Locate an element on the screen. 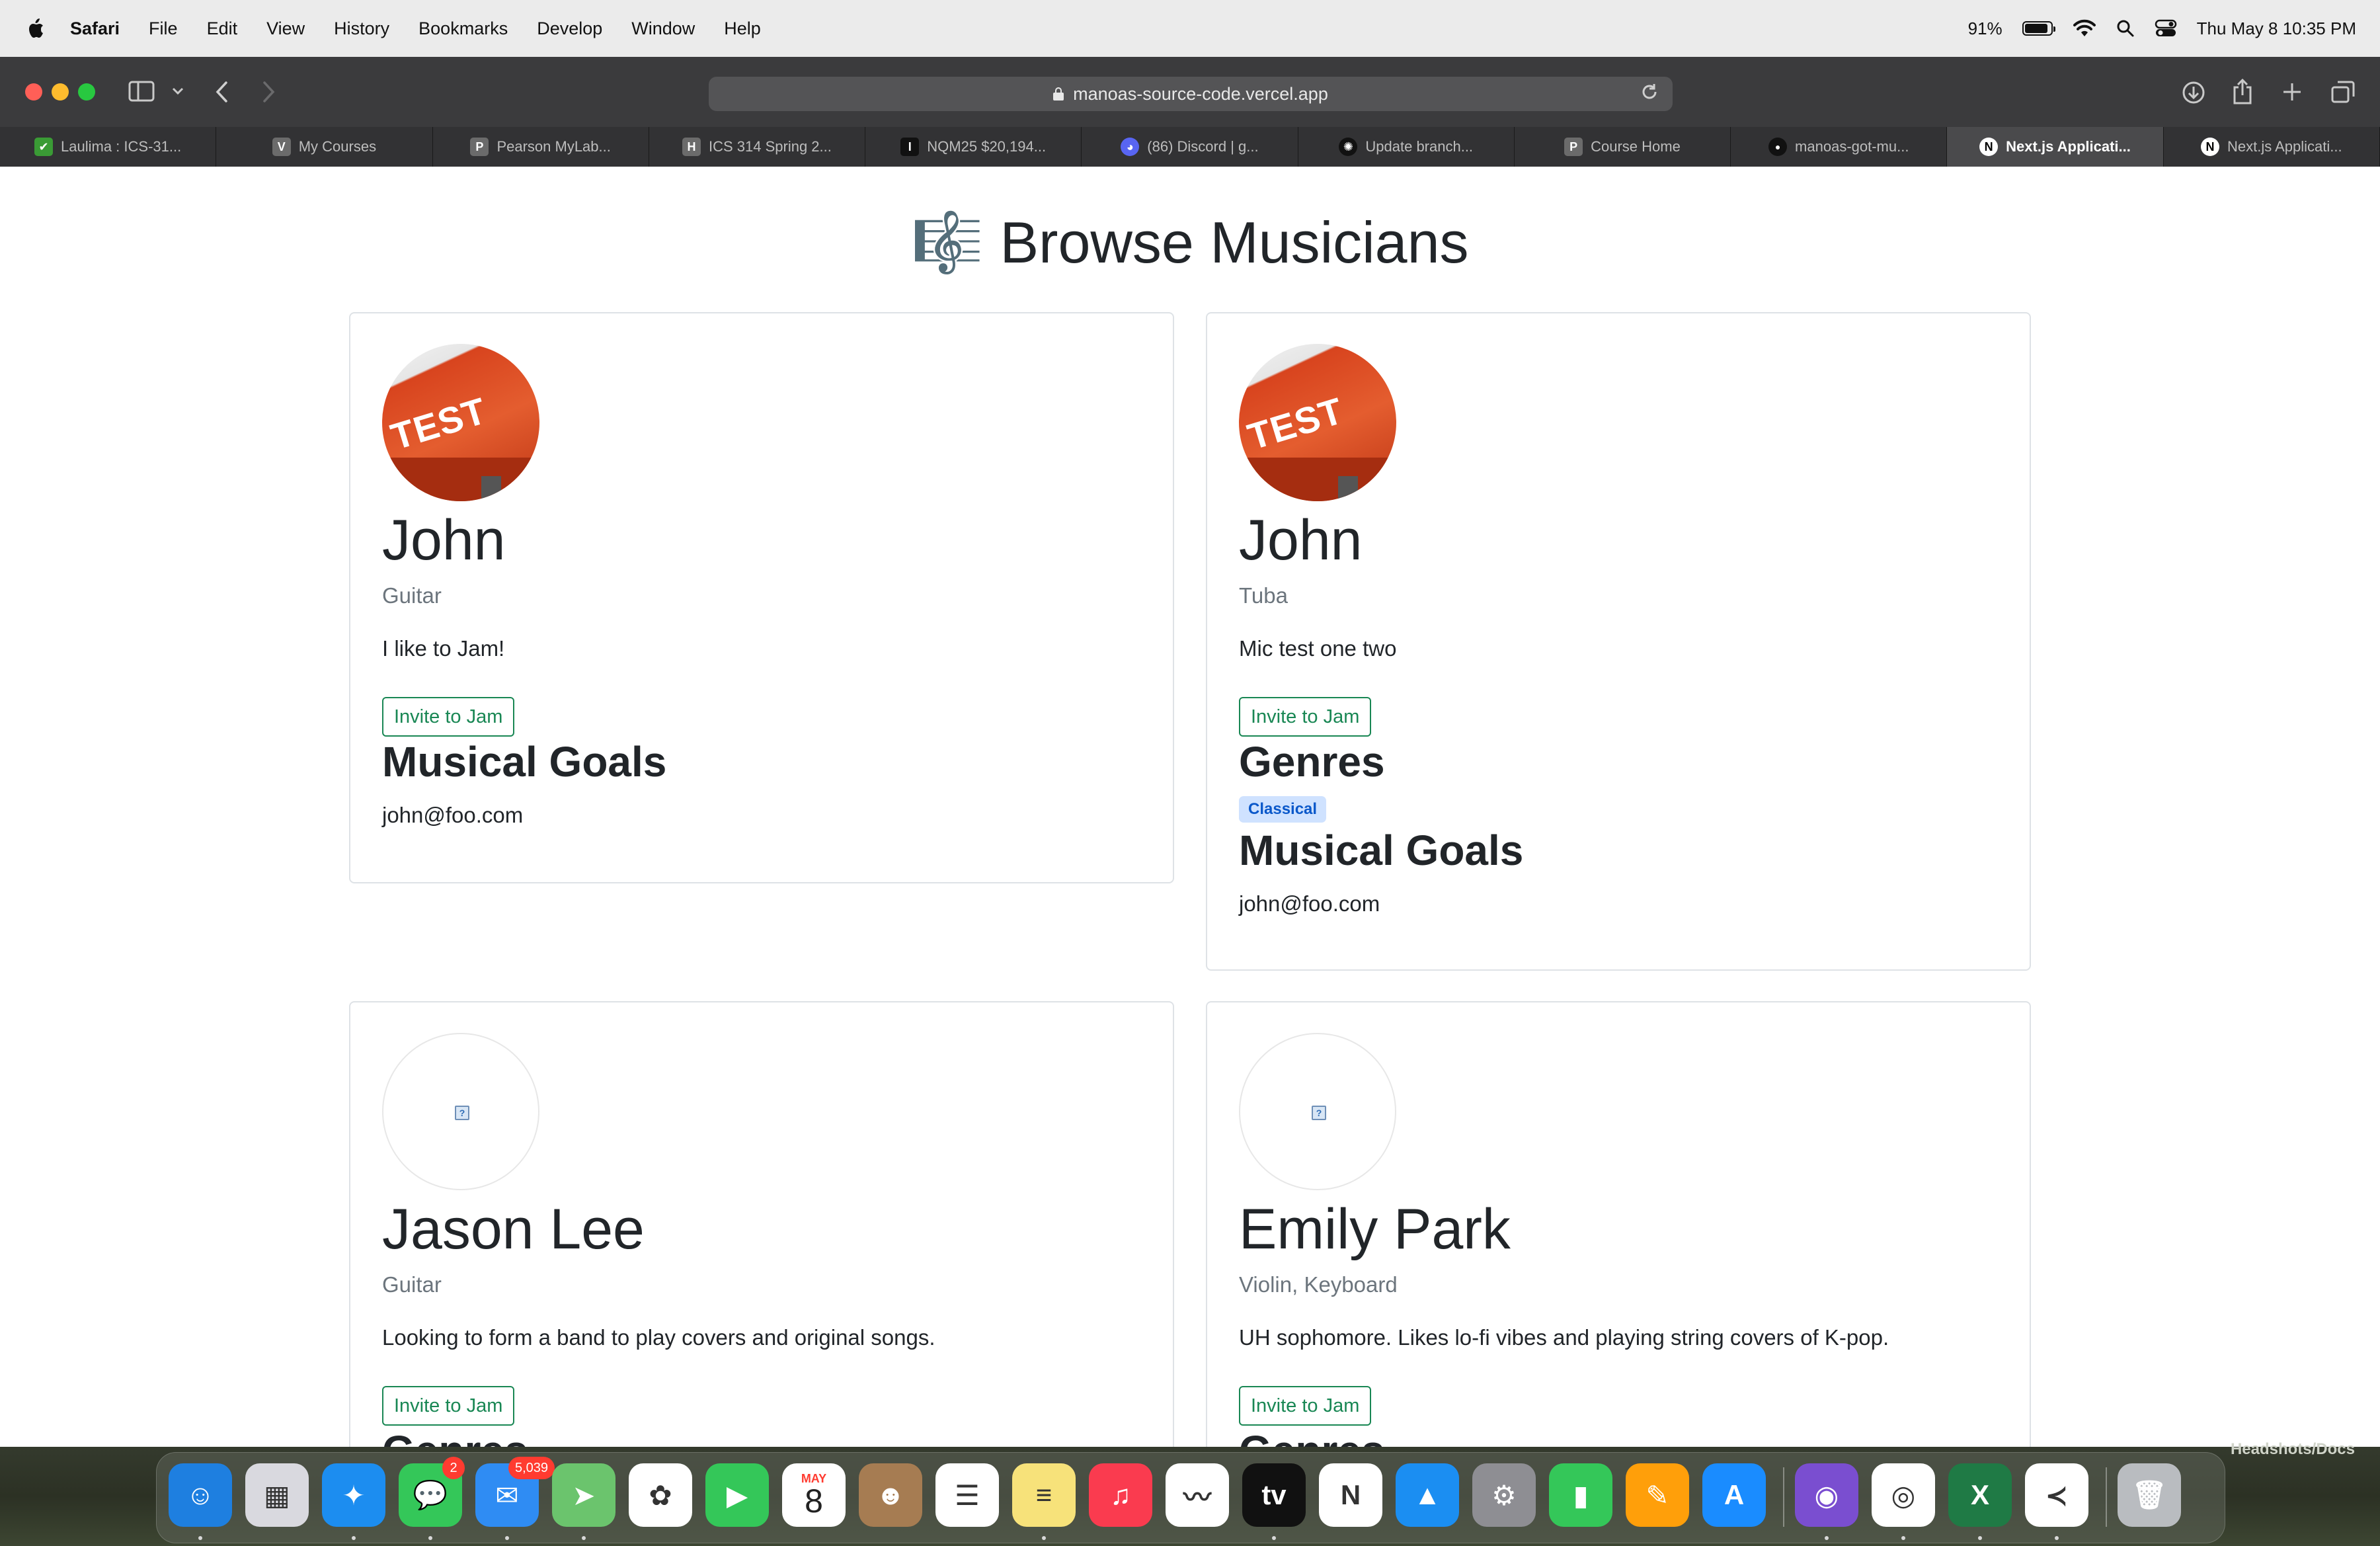 The image size is (2380, 1546). menu-develop: Develop is located at coordinates (569, 29).